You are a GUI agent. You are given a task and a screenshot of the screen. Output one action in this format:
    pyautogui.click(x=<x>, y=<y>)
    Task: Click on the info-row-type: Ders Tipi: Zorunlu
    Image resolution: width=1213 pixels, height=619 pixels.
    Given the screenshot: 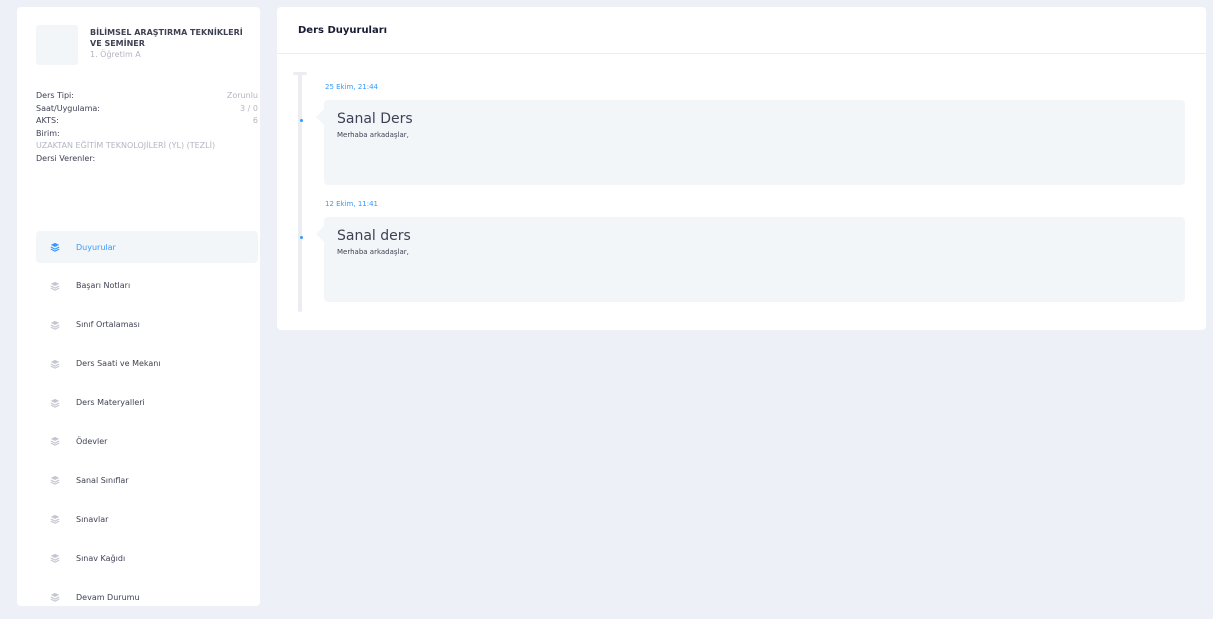 What is the action you would take?
    pyautogui.click(x=147, y=96)
    